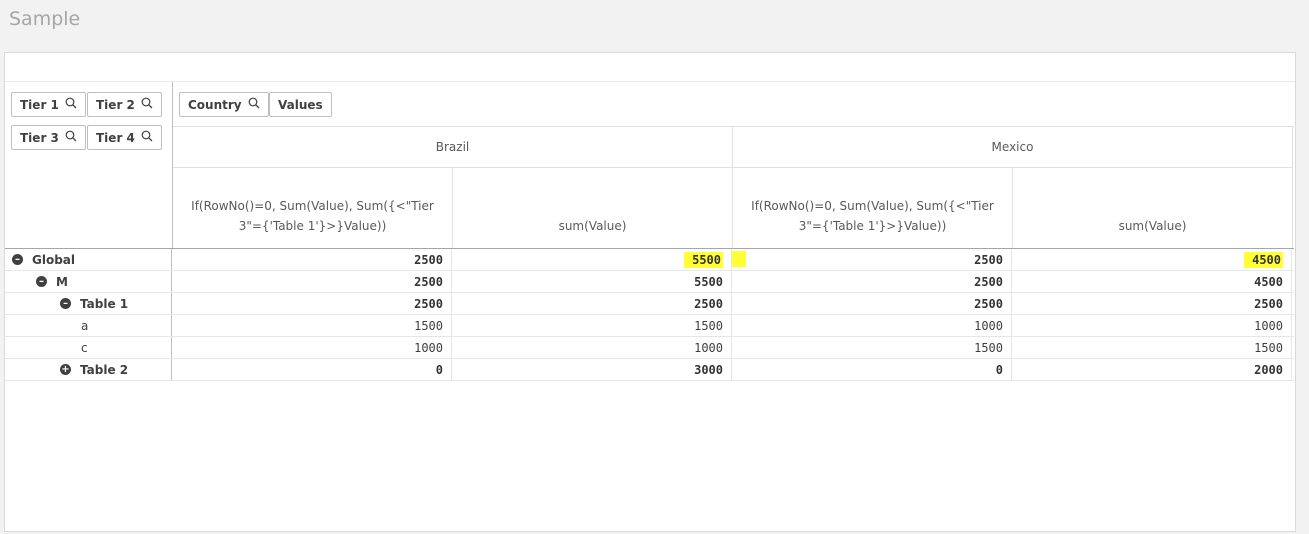 The height and width of the screenshot is (534, 1309). Describe the element at coordinates (224, 104) in the screenshot. I see `column-chip-country: Country` at that location.